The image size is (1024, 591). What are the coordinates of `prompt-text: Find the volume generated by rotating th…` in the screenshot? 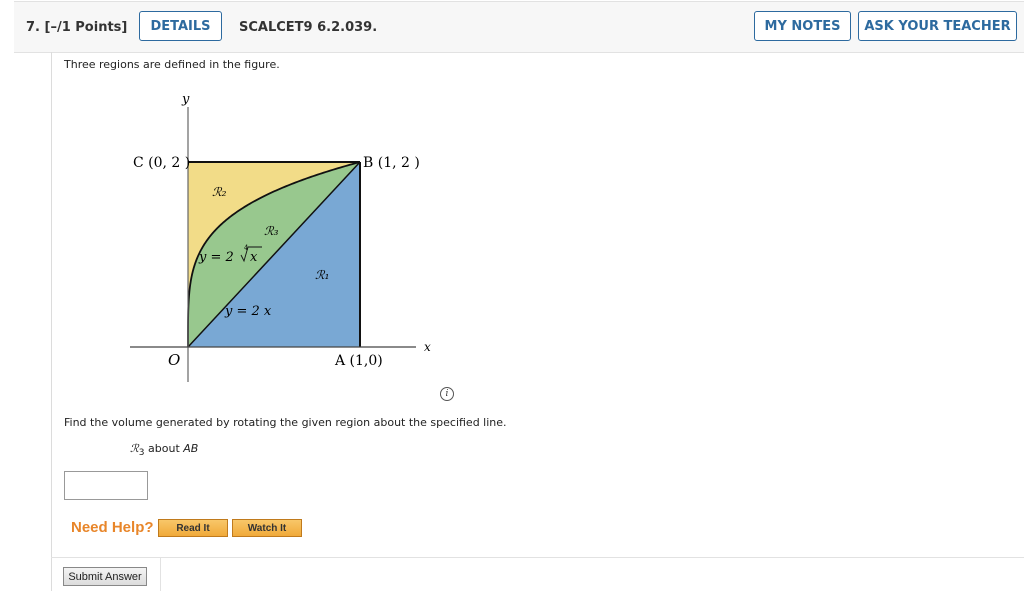 It's located at (285, 422).